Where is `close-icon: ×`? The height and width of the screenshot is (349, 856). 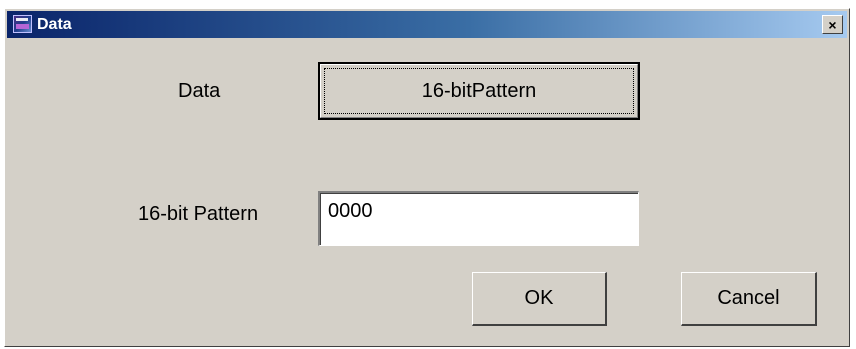 close-icon: × is located at coordinates (832, 24).